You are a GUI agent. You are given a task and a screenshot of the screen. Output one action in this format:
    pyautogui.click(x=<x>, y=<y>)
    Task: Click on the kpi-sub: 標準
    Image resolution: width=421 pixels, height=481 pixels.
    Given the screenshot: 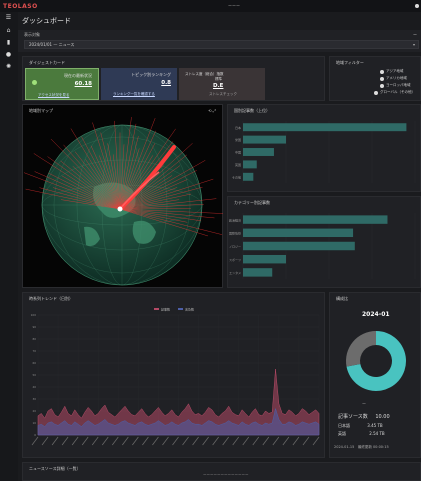 What is the action you would take?
    pyautogui.click(x=218, y=79)
    